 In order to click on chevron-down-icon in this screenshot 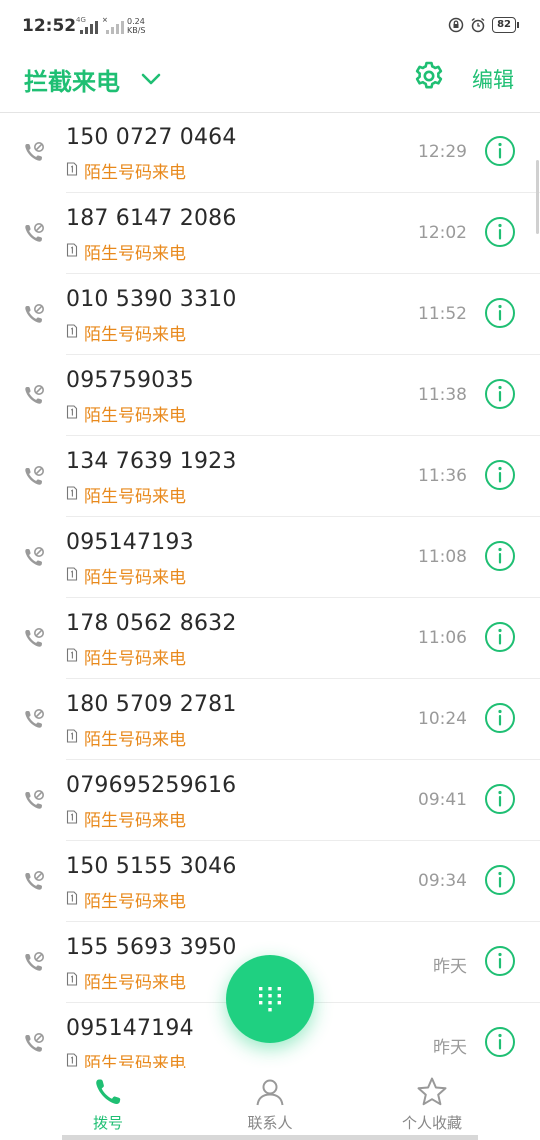, I will do `click(151, 79)`.